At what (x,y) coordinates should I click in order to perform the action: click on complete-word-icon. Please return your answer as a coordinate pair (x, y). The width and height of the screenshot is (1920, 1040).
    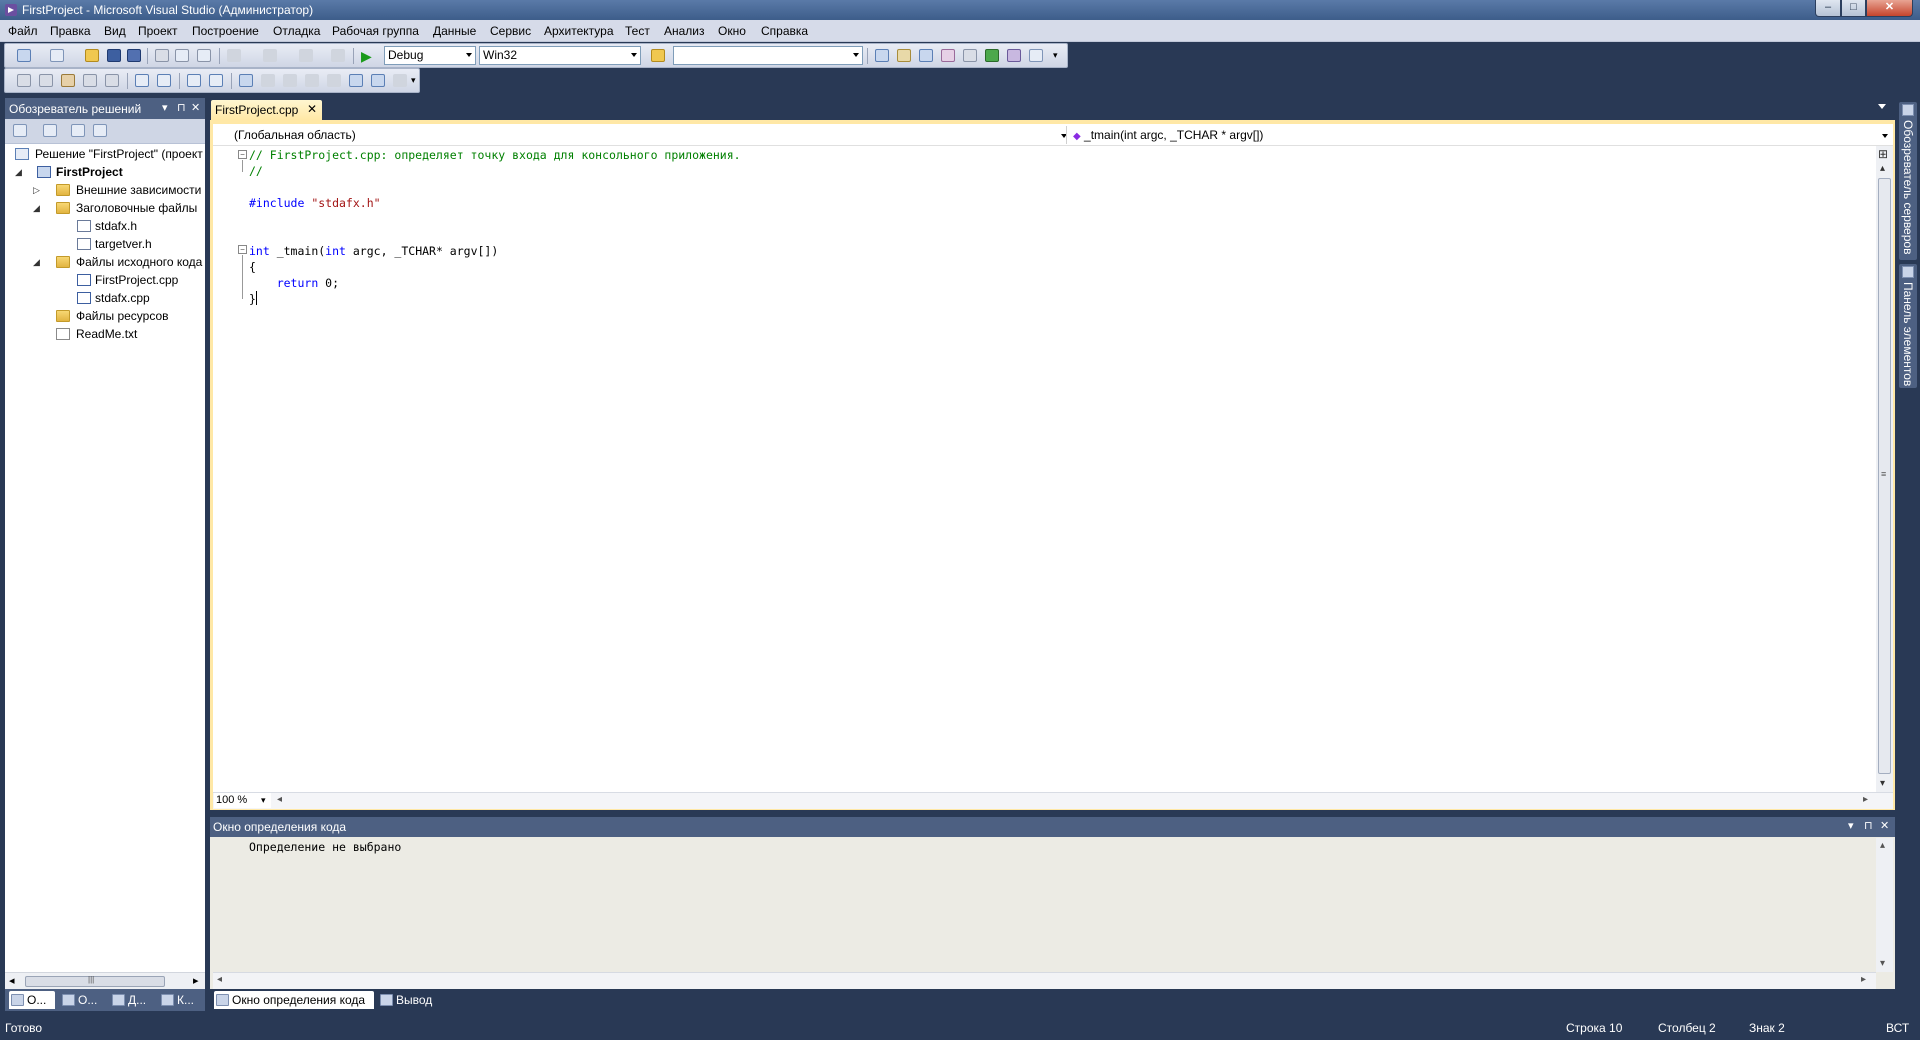
    Looking at the image, I should click on (90, 80).